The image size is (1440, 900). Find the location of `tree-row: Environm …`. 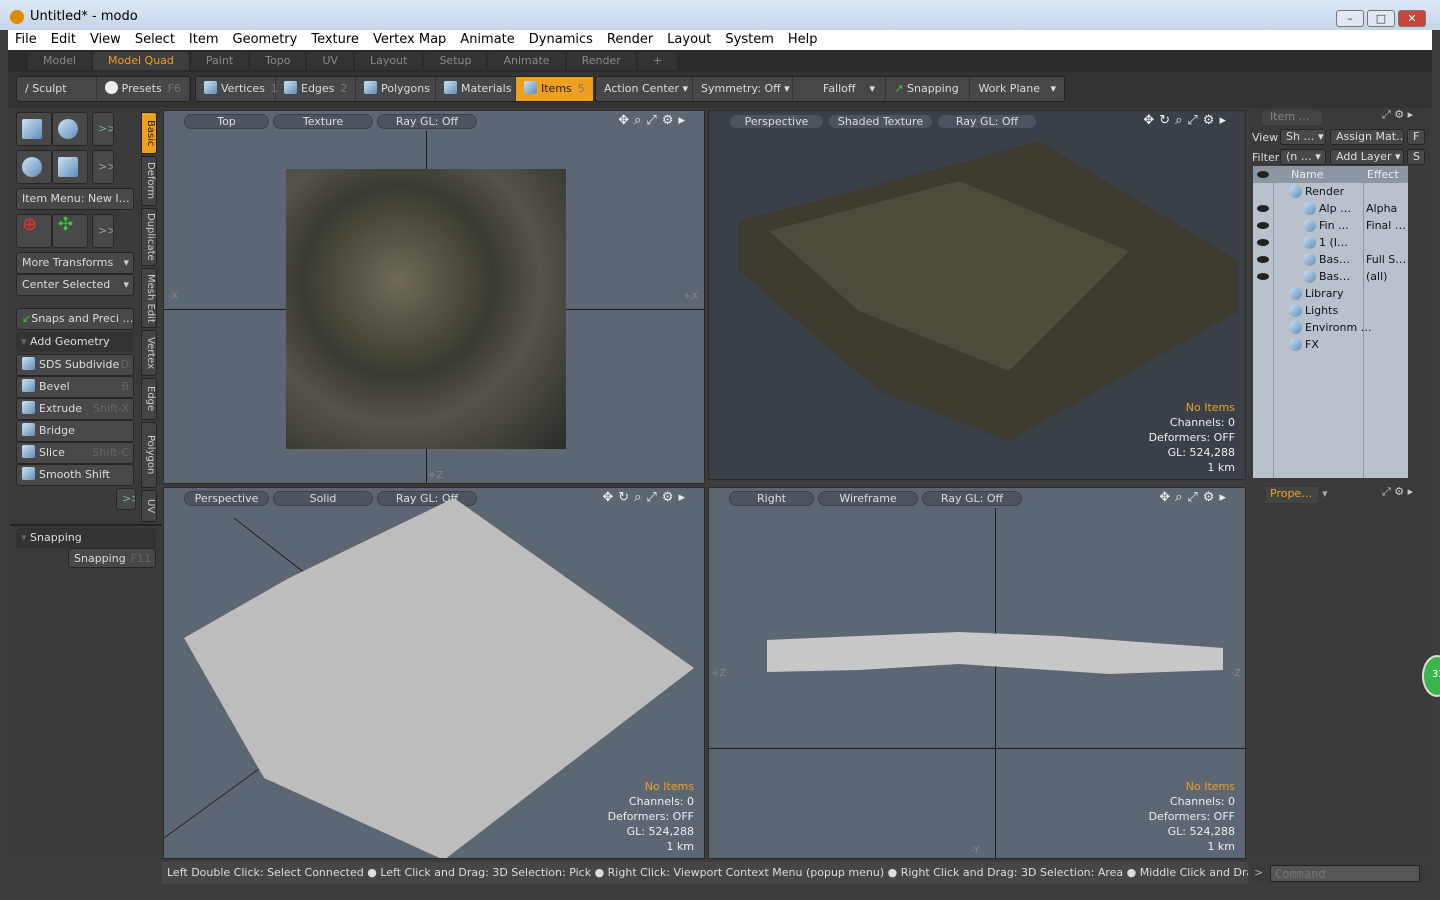

tree-row: Environm … is located at coordinates (1330, 327).